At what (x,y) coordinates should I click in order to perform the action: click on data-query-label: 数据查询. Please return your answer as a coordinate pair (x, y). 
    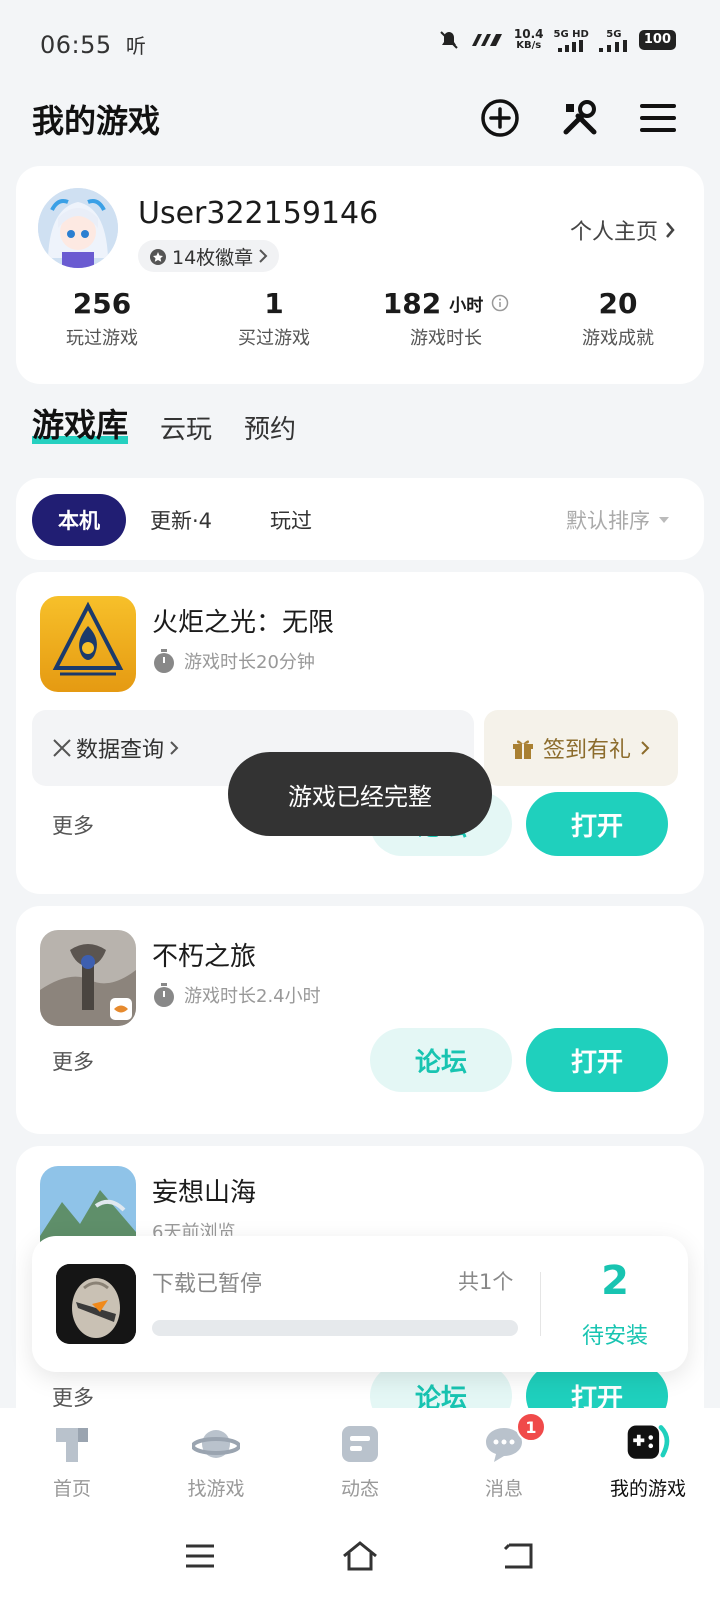
    Looking at the image, I should click on (120, 750).